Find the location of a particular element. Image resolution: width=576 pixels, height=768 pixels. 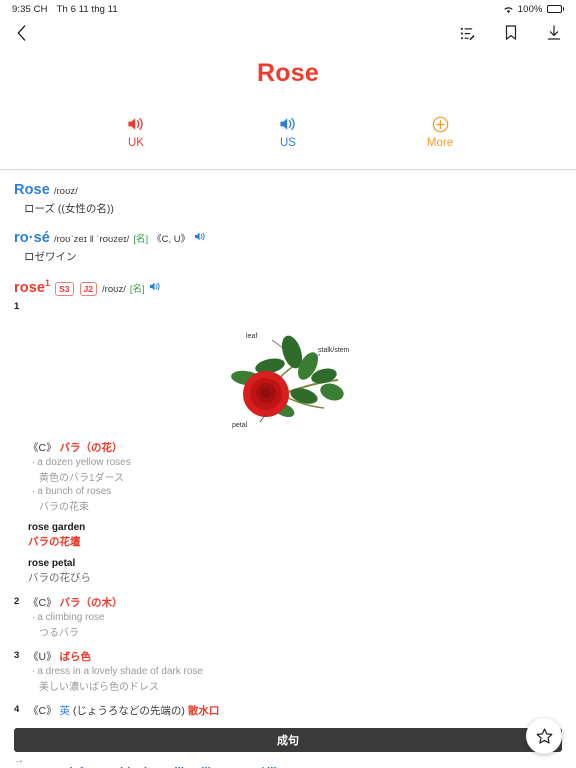

nav-actions is located at coordinates (510, 33).